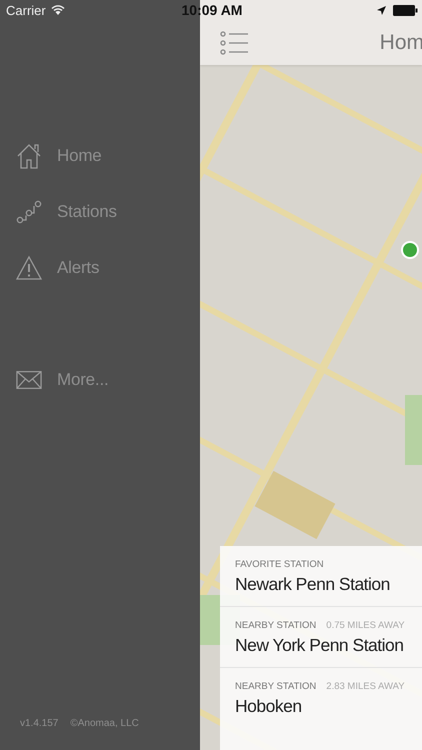  What do you see at coordinates (405, 10) in the screenshot?
I see `battery-icon` at bounding box center [405, 10].